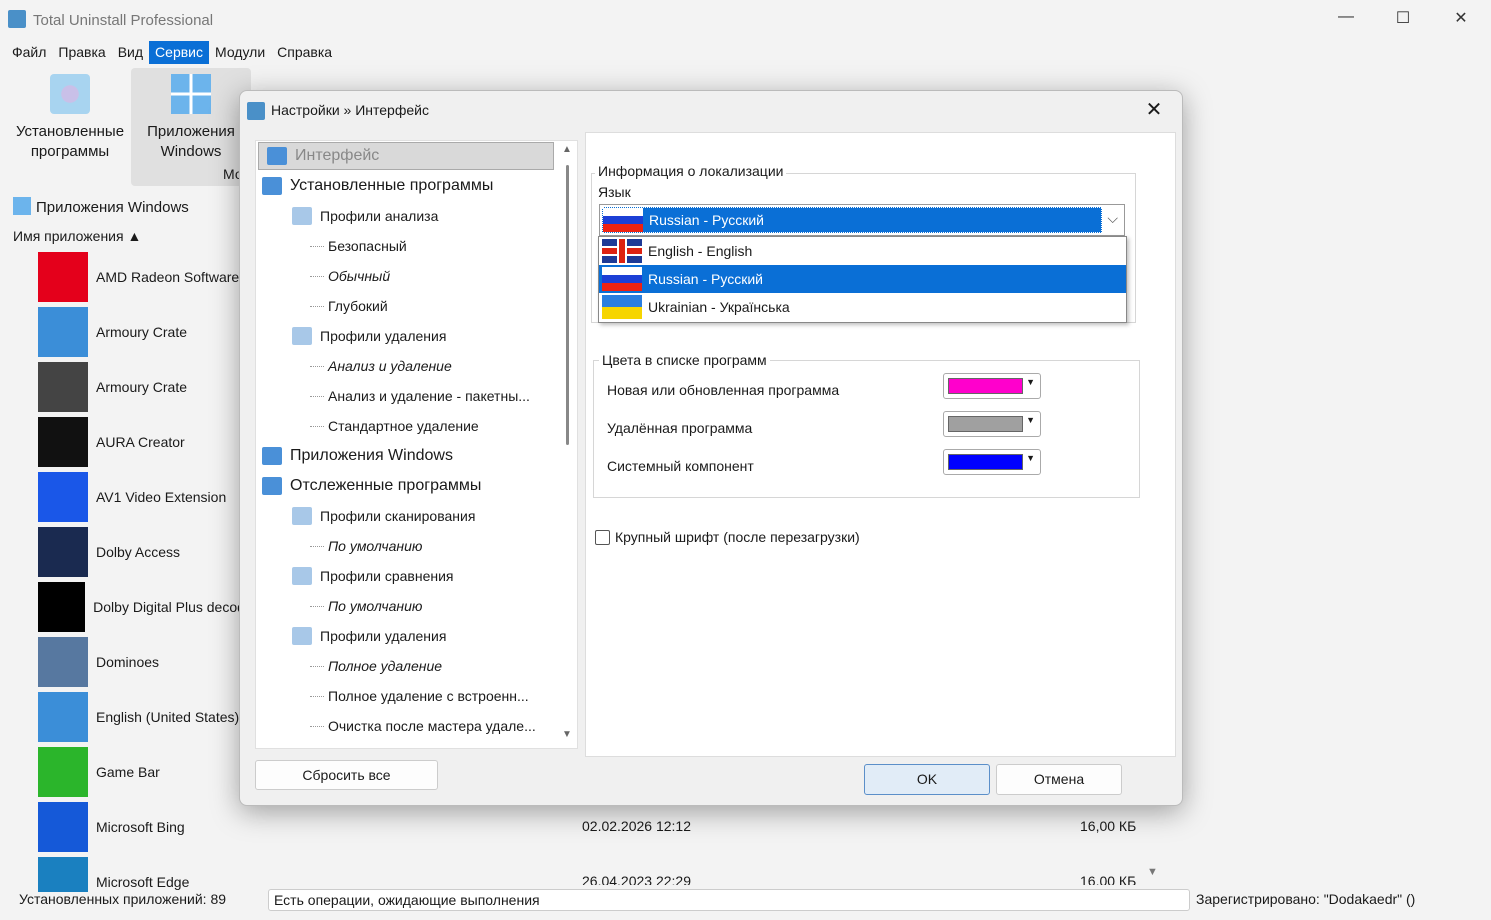  I want to click on tree-item: Профили сканирования, so click(383, 516).